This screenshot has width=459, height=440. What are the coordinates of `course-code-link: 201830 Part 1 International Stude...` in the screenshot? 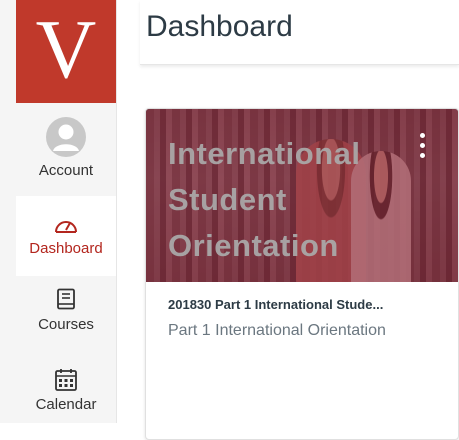 It's located at (302, 304).